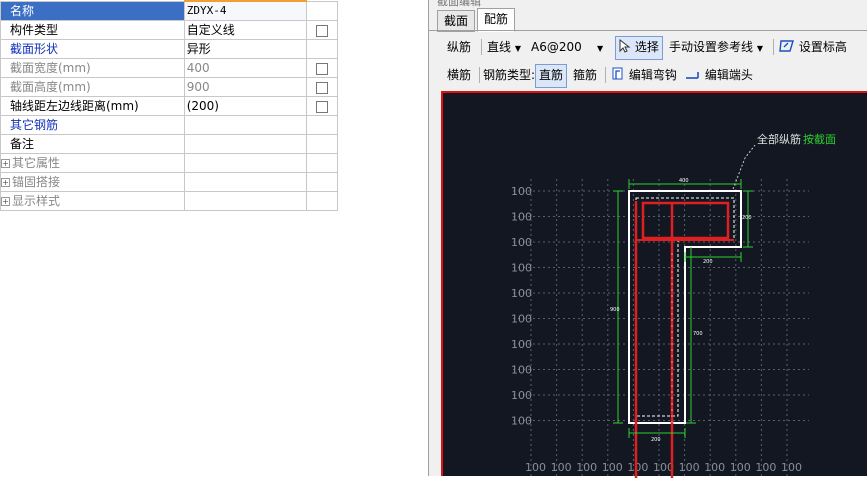 Image resolution: width=867 pixels, height=478 pixels. What do you see at coordinates (245, 68) in the screenshot?
I see `prop-value: 400` at bounding box center [245, 68].